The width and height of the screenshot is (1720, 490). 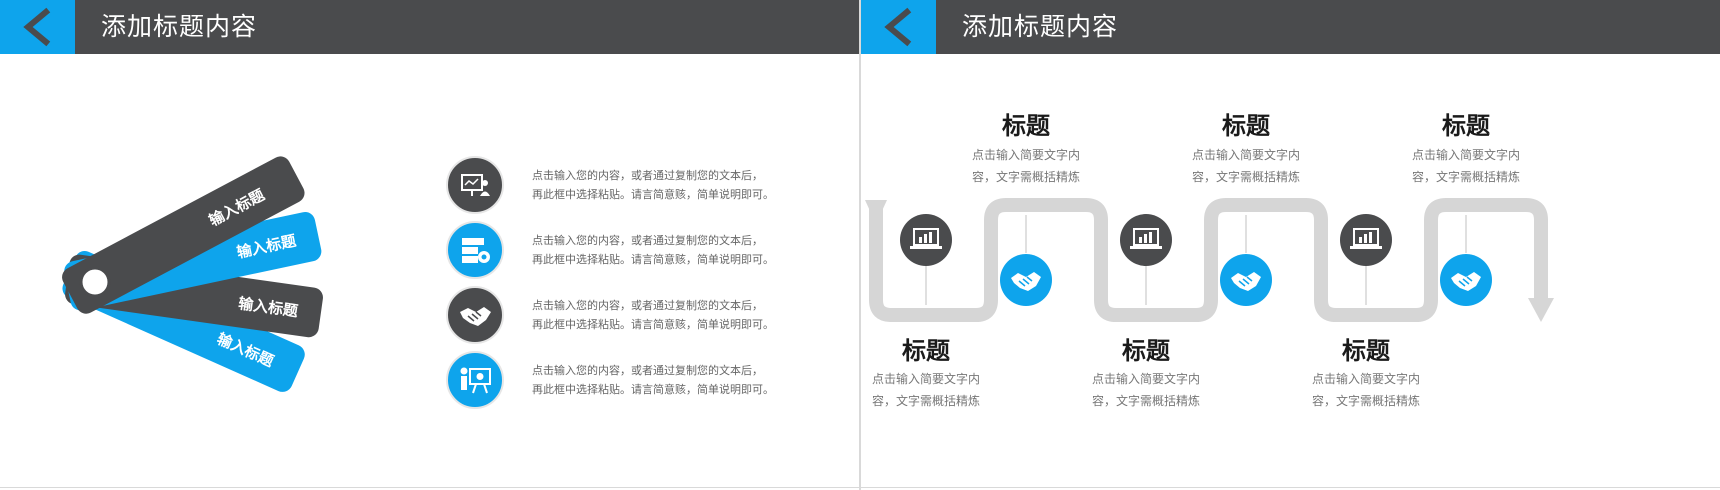 What do you see at coordinates (192, 274) in the screenshot?
I see `fan-card-diagram: 输入标题 输入标题 输入标题 输入标题` at bounding box center [192, 274].